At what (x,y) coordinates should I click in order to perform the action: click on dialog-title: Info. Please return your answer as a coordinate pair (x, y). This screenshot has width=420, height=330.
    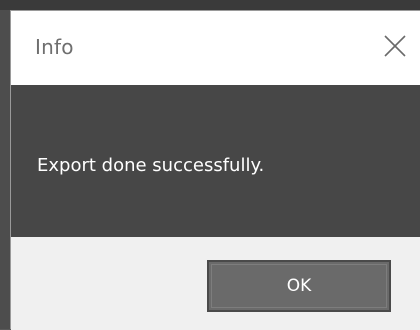
    Looking at the image, I should click on (54, 47).